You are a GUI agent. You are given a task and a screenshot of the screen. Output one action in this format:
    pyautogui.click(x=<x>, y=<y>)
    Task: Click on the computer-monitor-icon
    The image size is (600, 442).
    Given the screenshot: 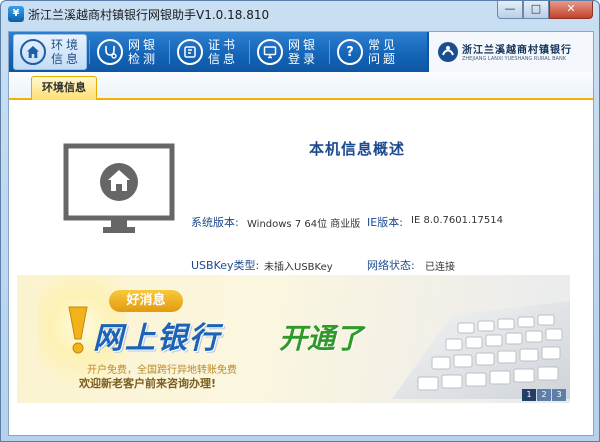 What is the action you would take?
    pyautogui.click(x=119, y=191)
    